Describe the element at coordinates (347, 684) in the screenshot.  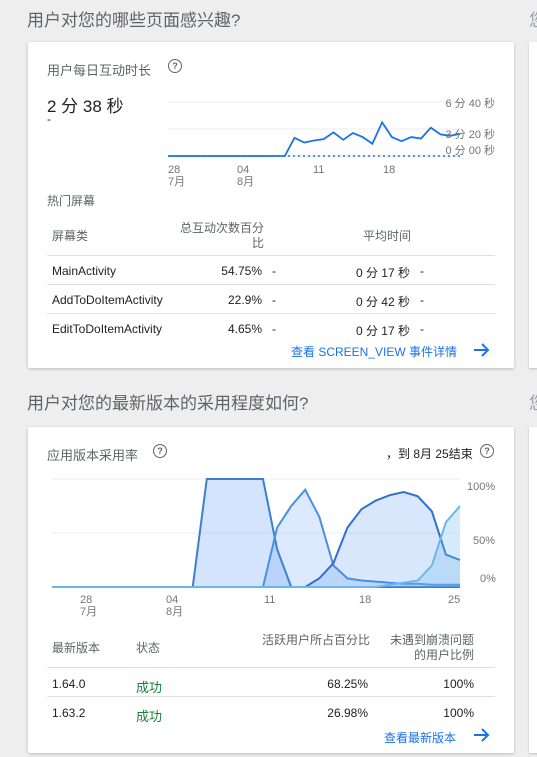
I see `active-users-pct: 68.25%` at that location.